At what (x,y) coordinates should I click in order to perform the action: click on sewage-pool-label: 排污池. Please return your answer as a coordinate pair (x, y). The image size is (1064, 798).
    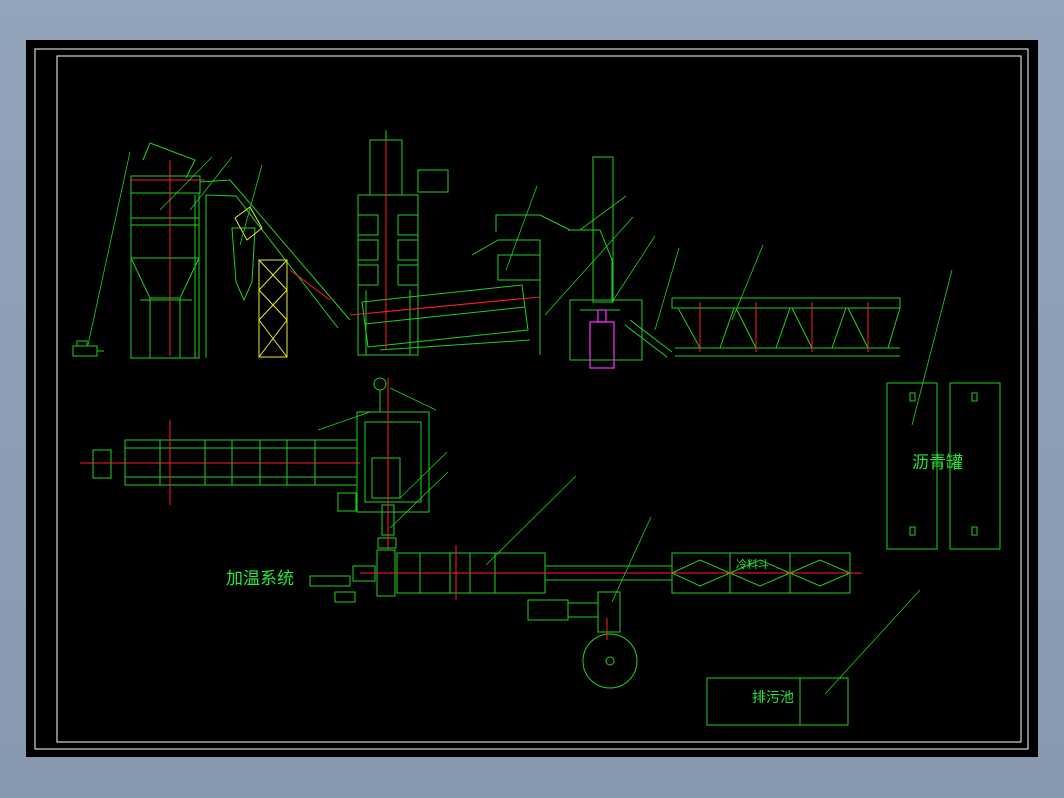
    Looking at the image, I should click on (773, 698).